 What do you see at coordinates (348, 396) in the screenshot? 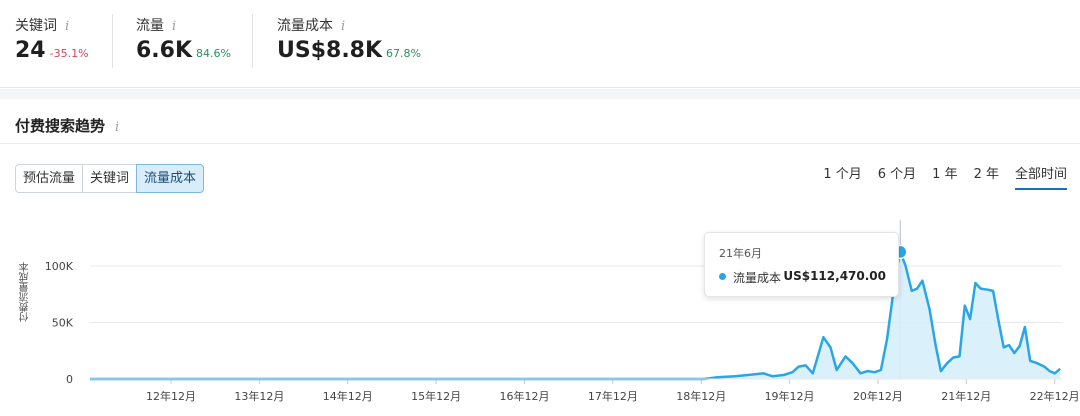
I see `x-tick-label: 14年12月` at bounding box center [348, 396].